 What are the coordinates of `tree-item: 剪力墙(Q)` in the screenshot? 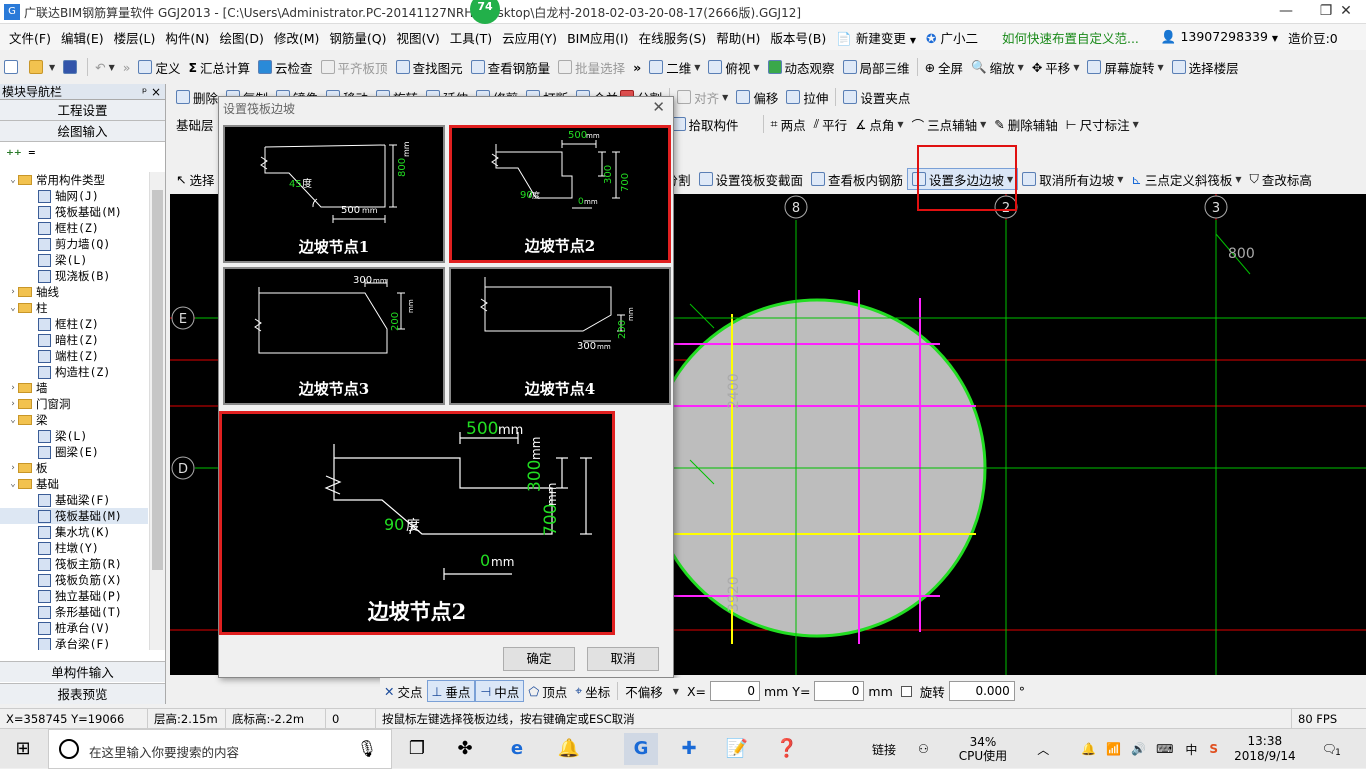 It's located at (74, 244).